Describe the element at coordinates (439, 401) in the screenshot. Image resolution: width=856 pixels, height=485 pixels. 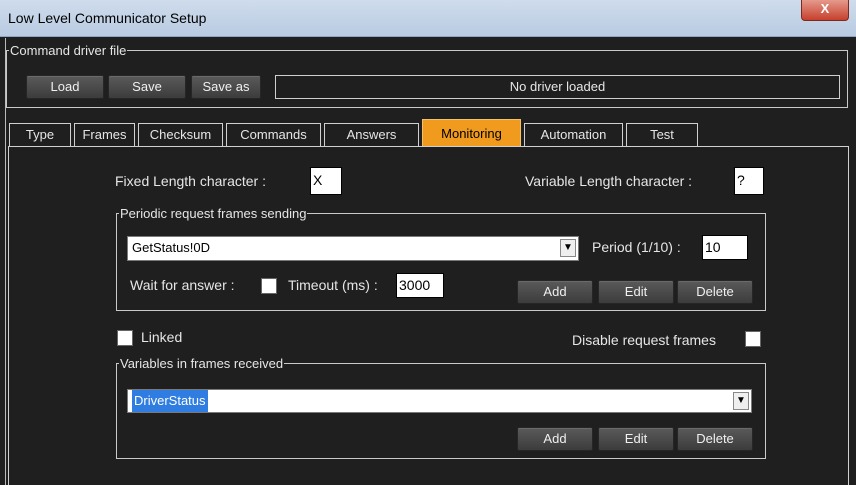
I see `variables-select: DriverStatus ▼` at that location.